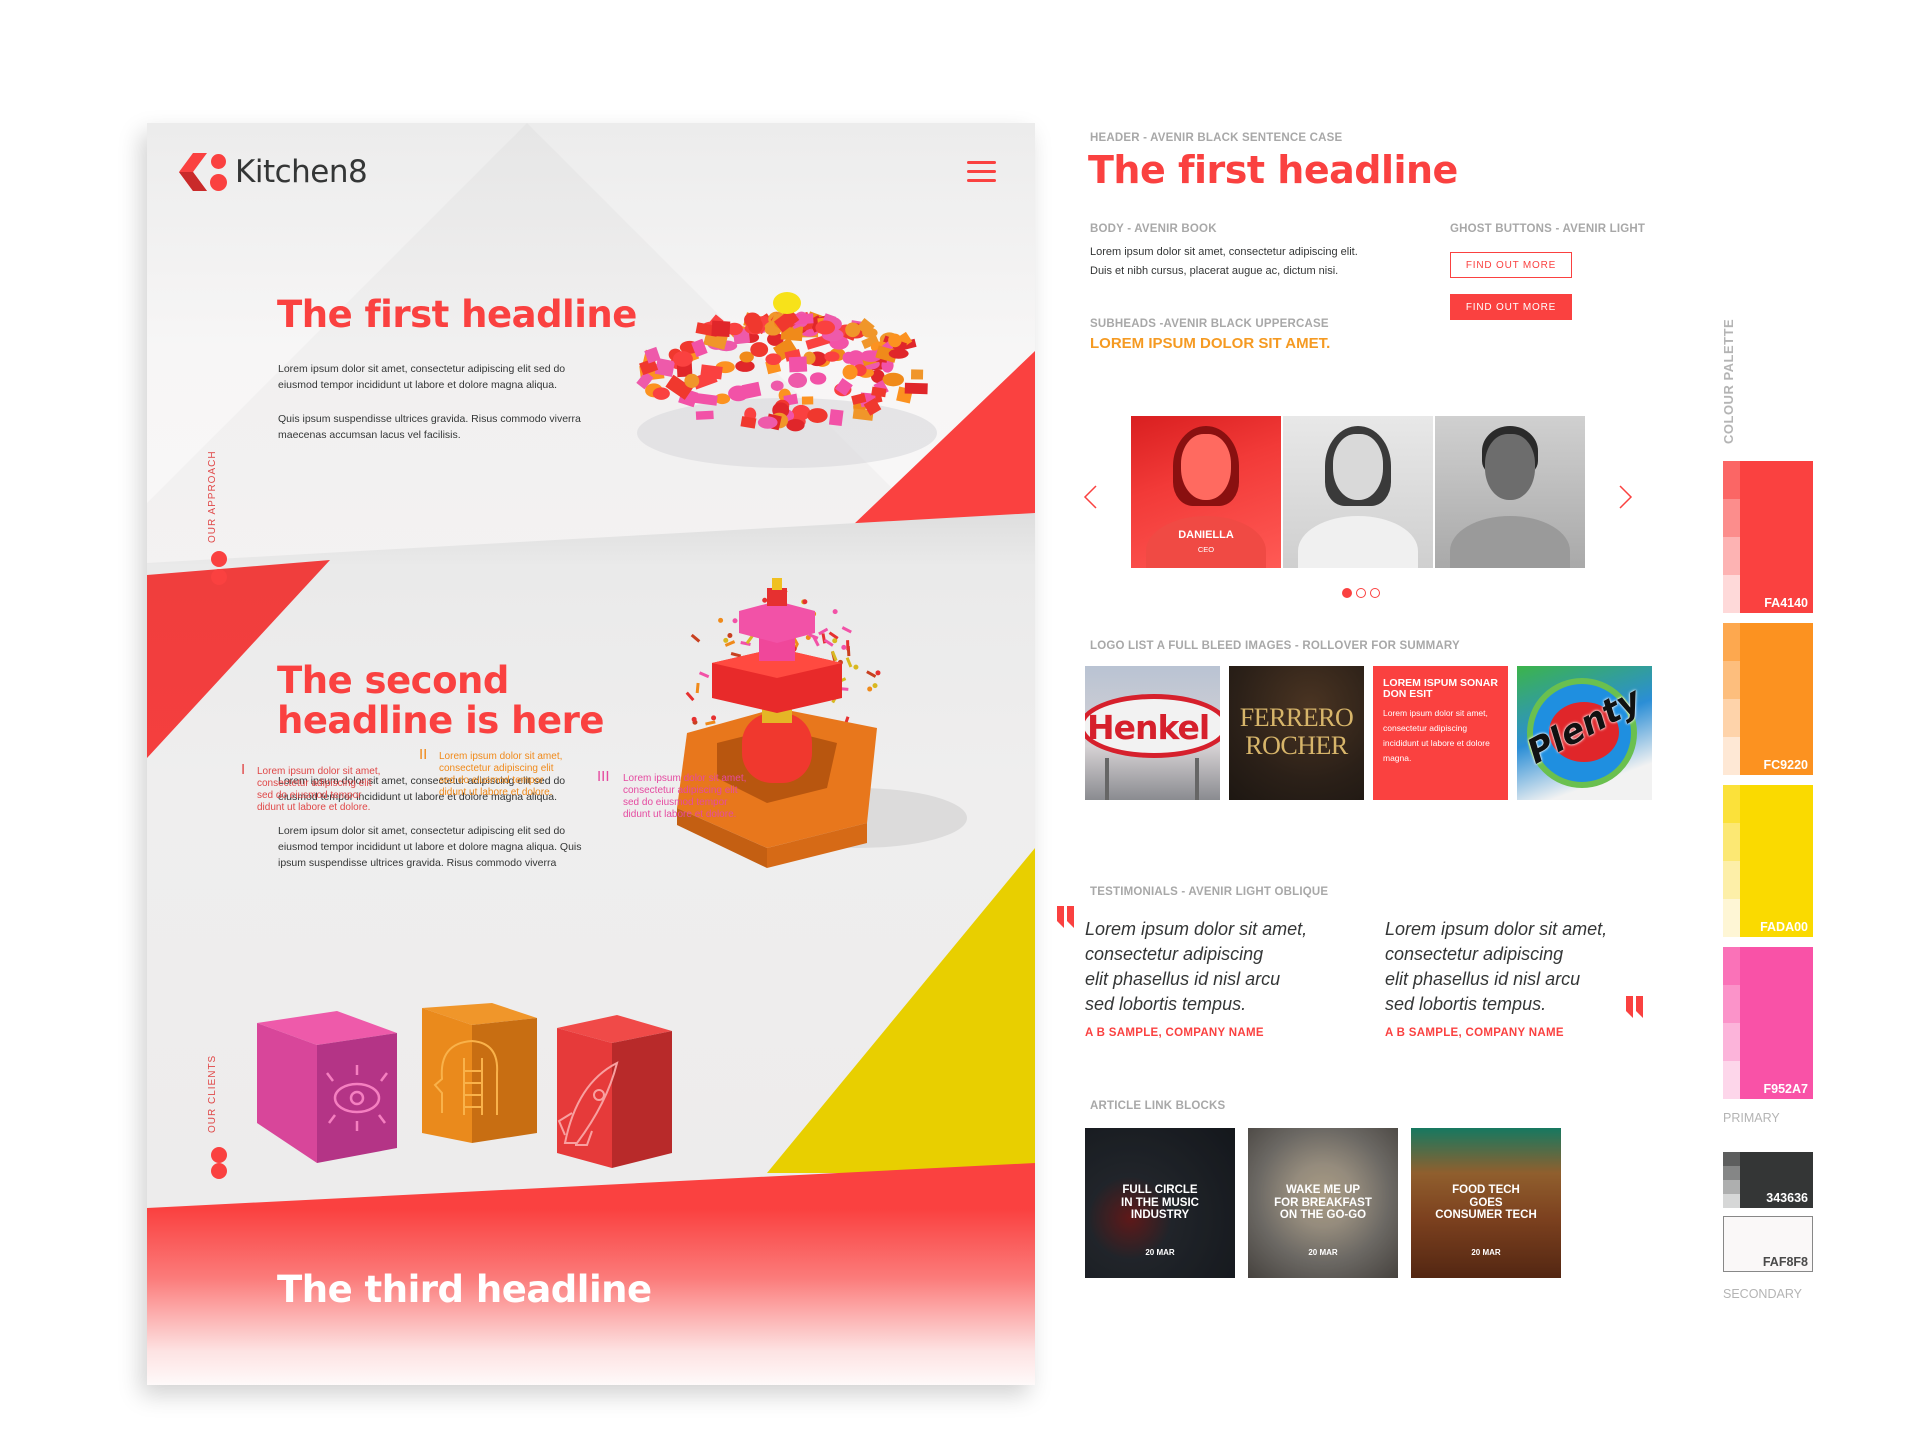 The image size is (1920, 1440). Describe the element at coordinates (203, 172) in the screenshot. I see `kitchen8-logo-icon` at that location.